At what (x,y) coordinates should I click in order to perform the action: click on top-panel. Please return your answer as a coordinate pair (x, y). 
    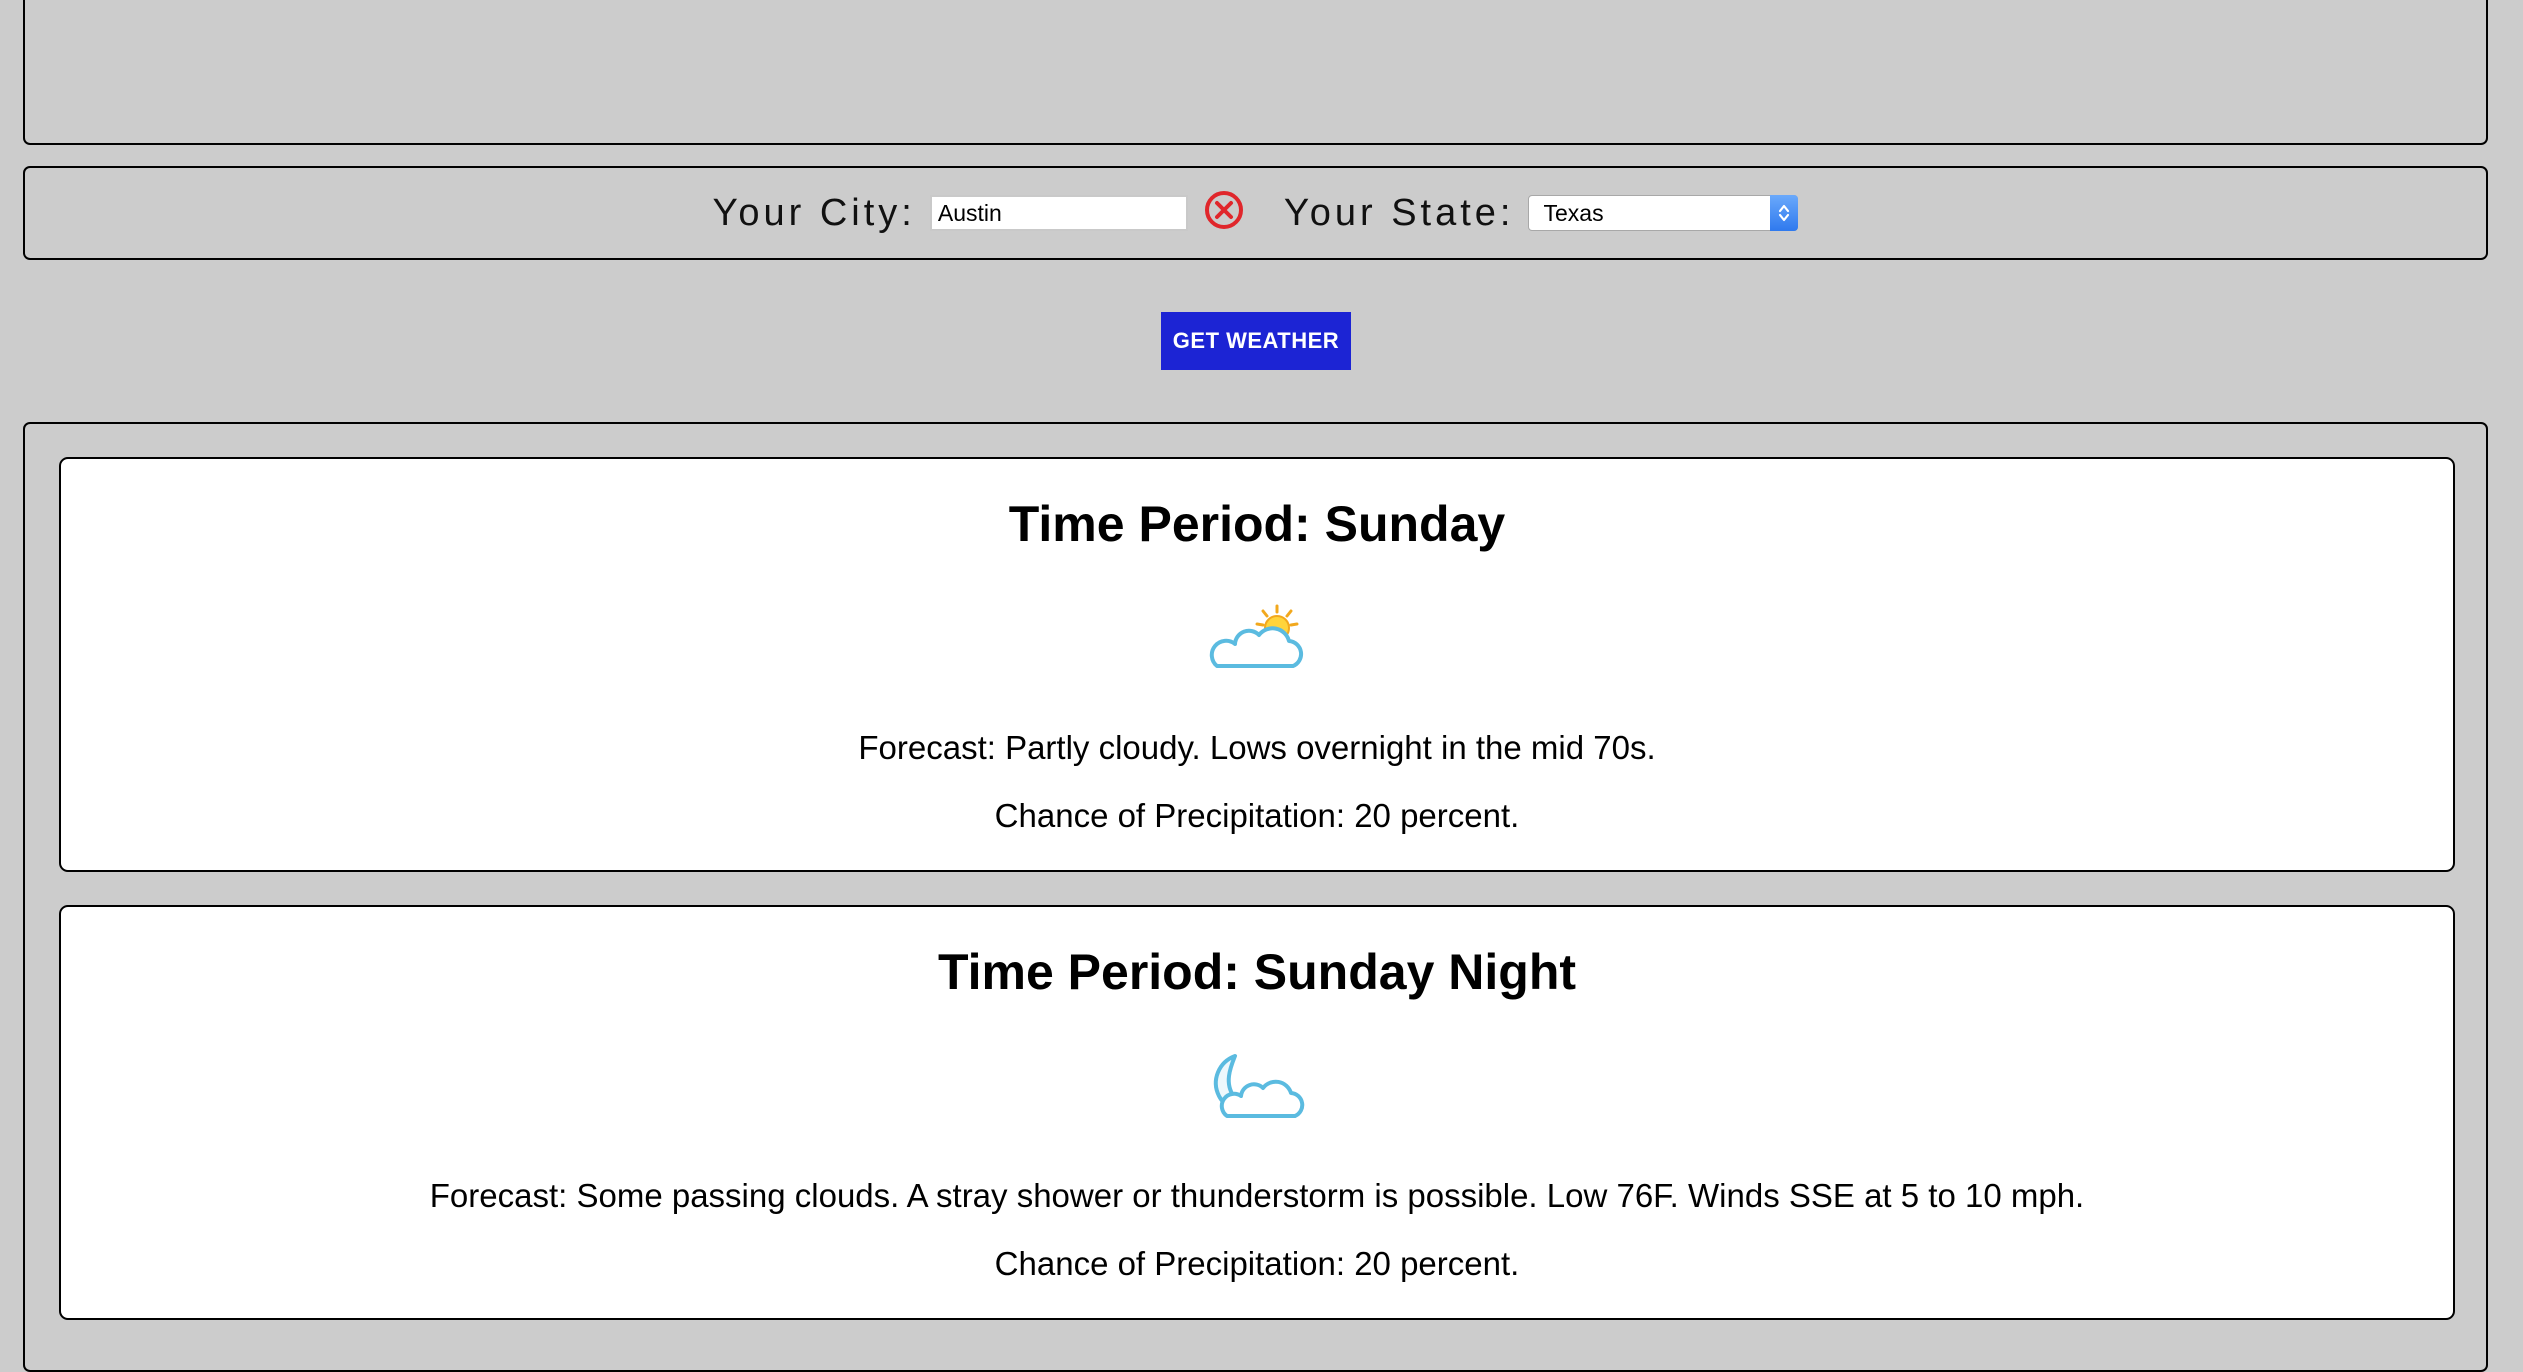
    Looking at the image, I should click on (1255, 72).